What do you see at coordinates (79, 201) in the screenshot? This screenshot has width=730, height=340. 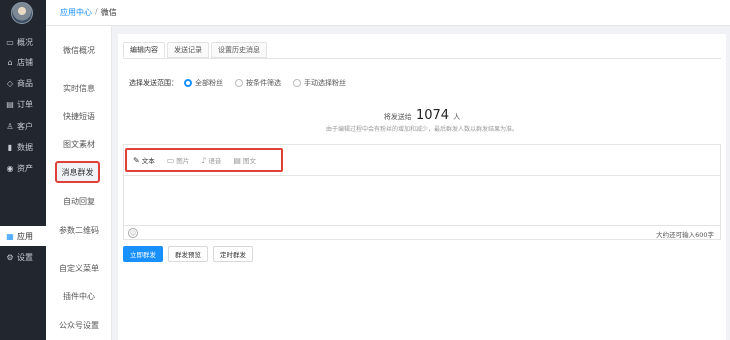 I see `subnav-item-auto-reply: 自动回复` at bounding box center [79, 201].